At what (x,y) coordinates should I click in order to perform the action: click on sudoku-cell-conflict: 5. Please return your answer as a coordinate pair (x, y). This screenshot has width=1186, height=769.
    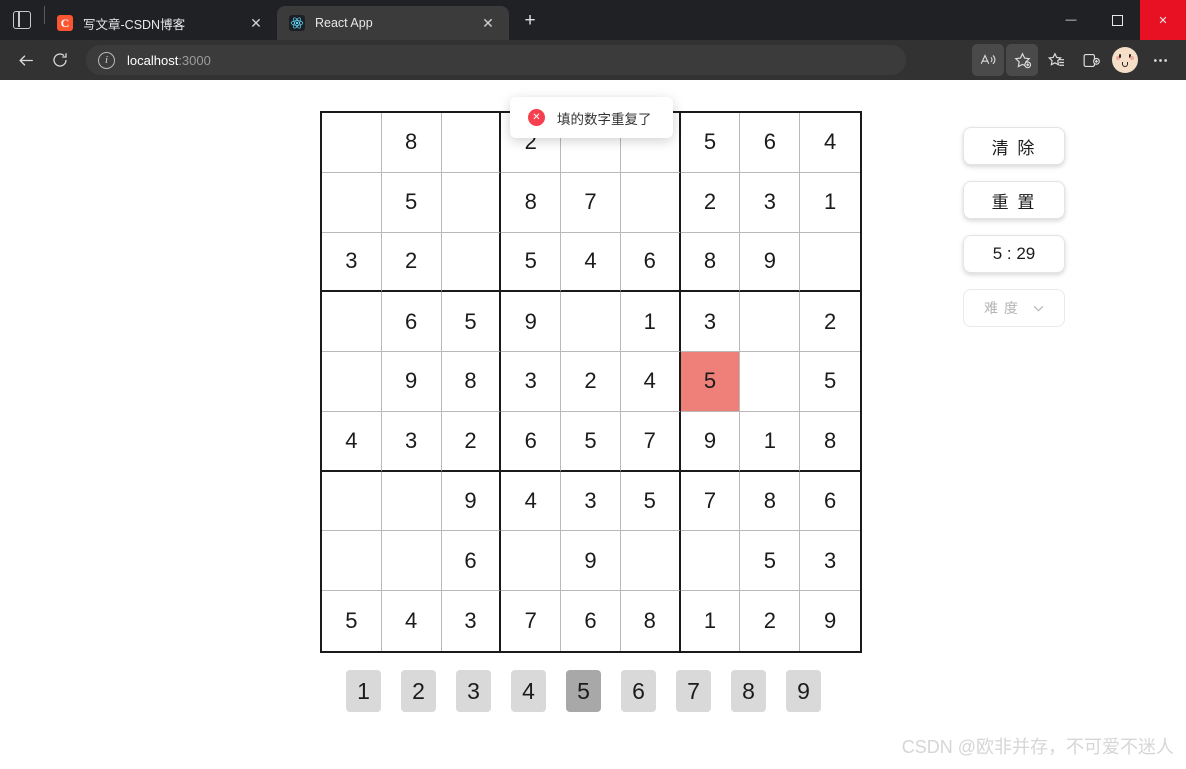
    Looking at the image, I should click on (710, 382).